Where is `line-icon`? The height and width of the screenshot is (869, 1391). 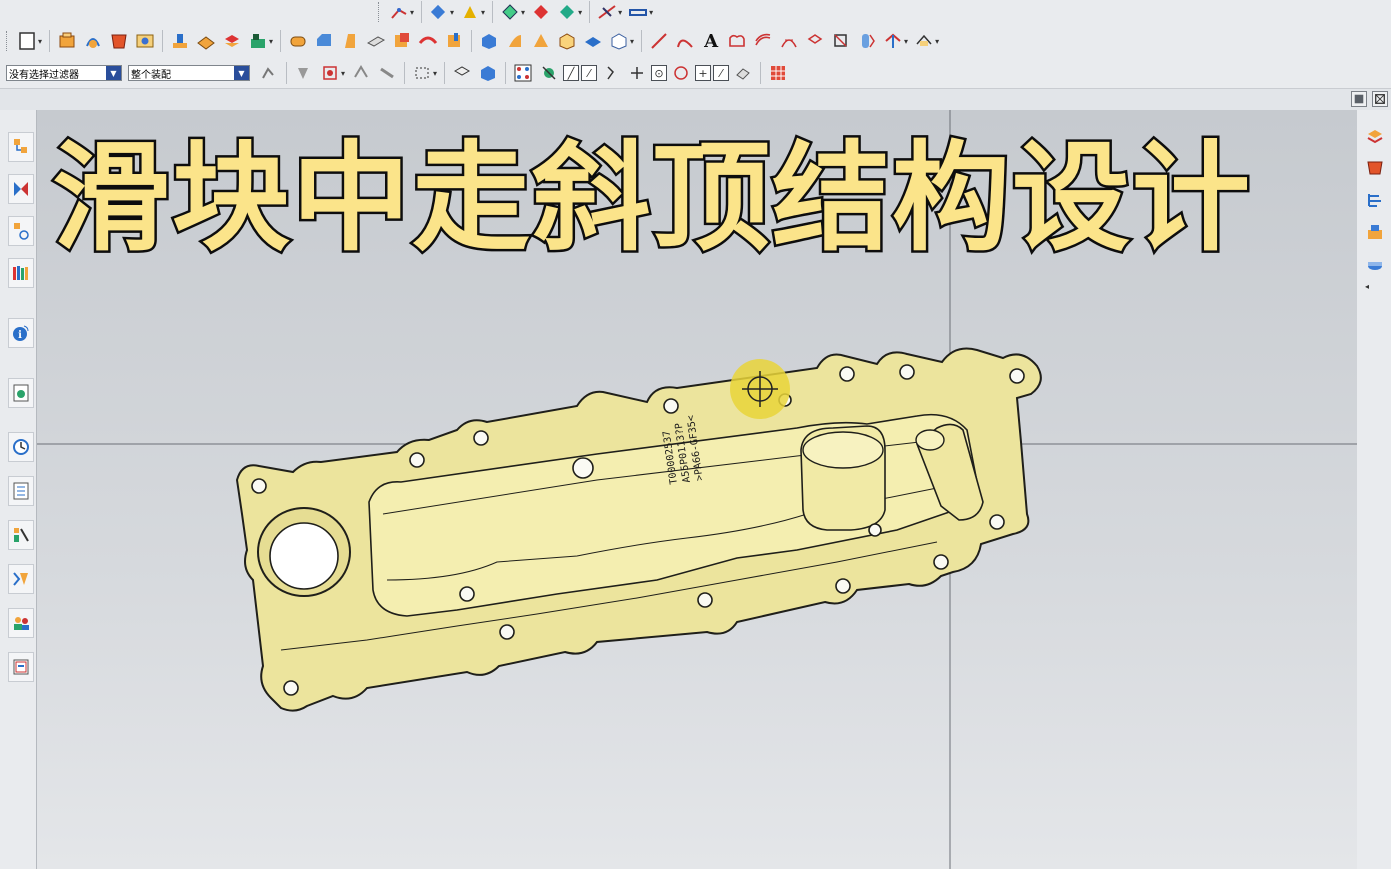
line-icon is located at coordinates (659, 41).